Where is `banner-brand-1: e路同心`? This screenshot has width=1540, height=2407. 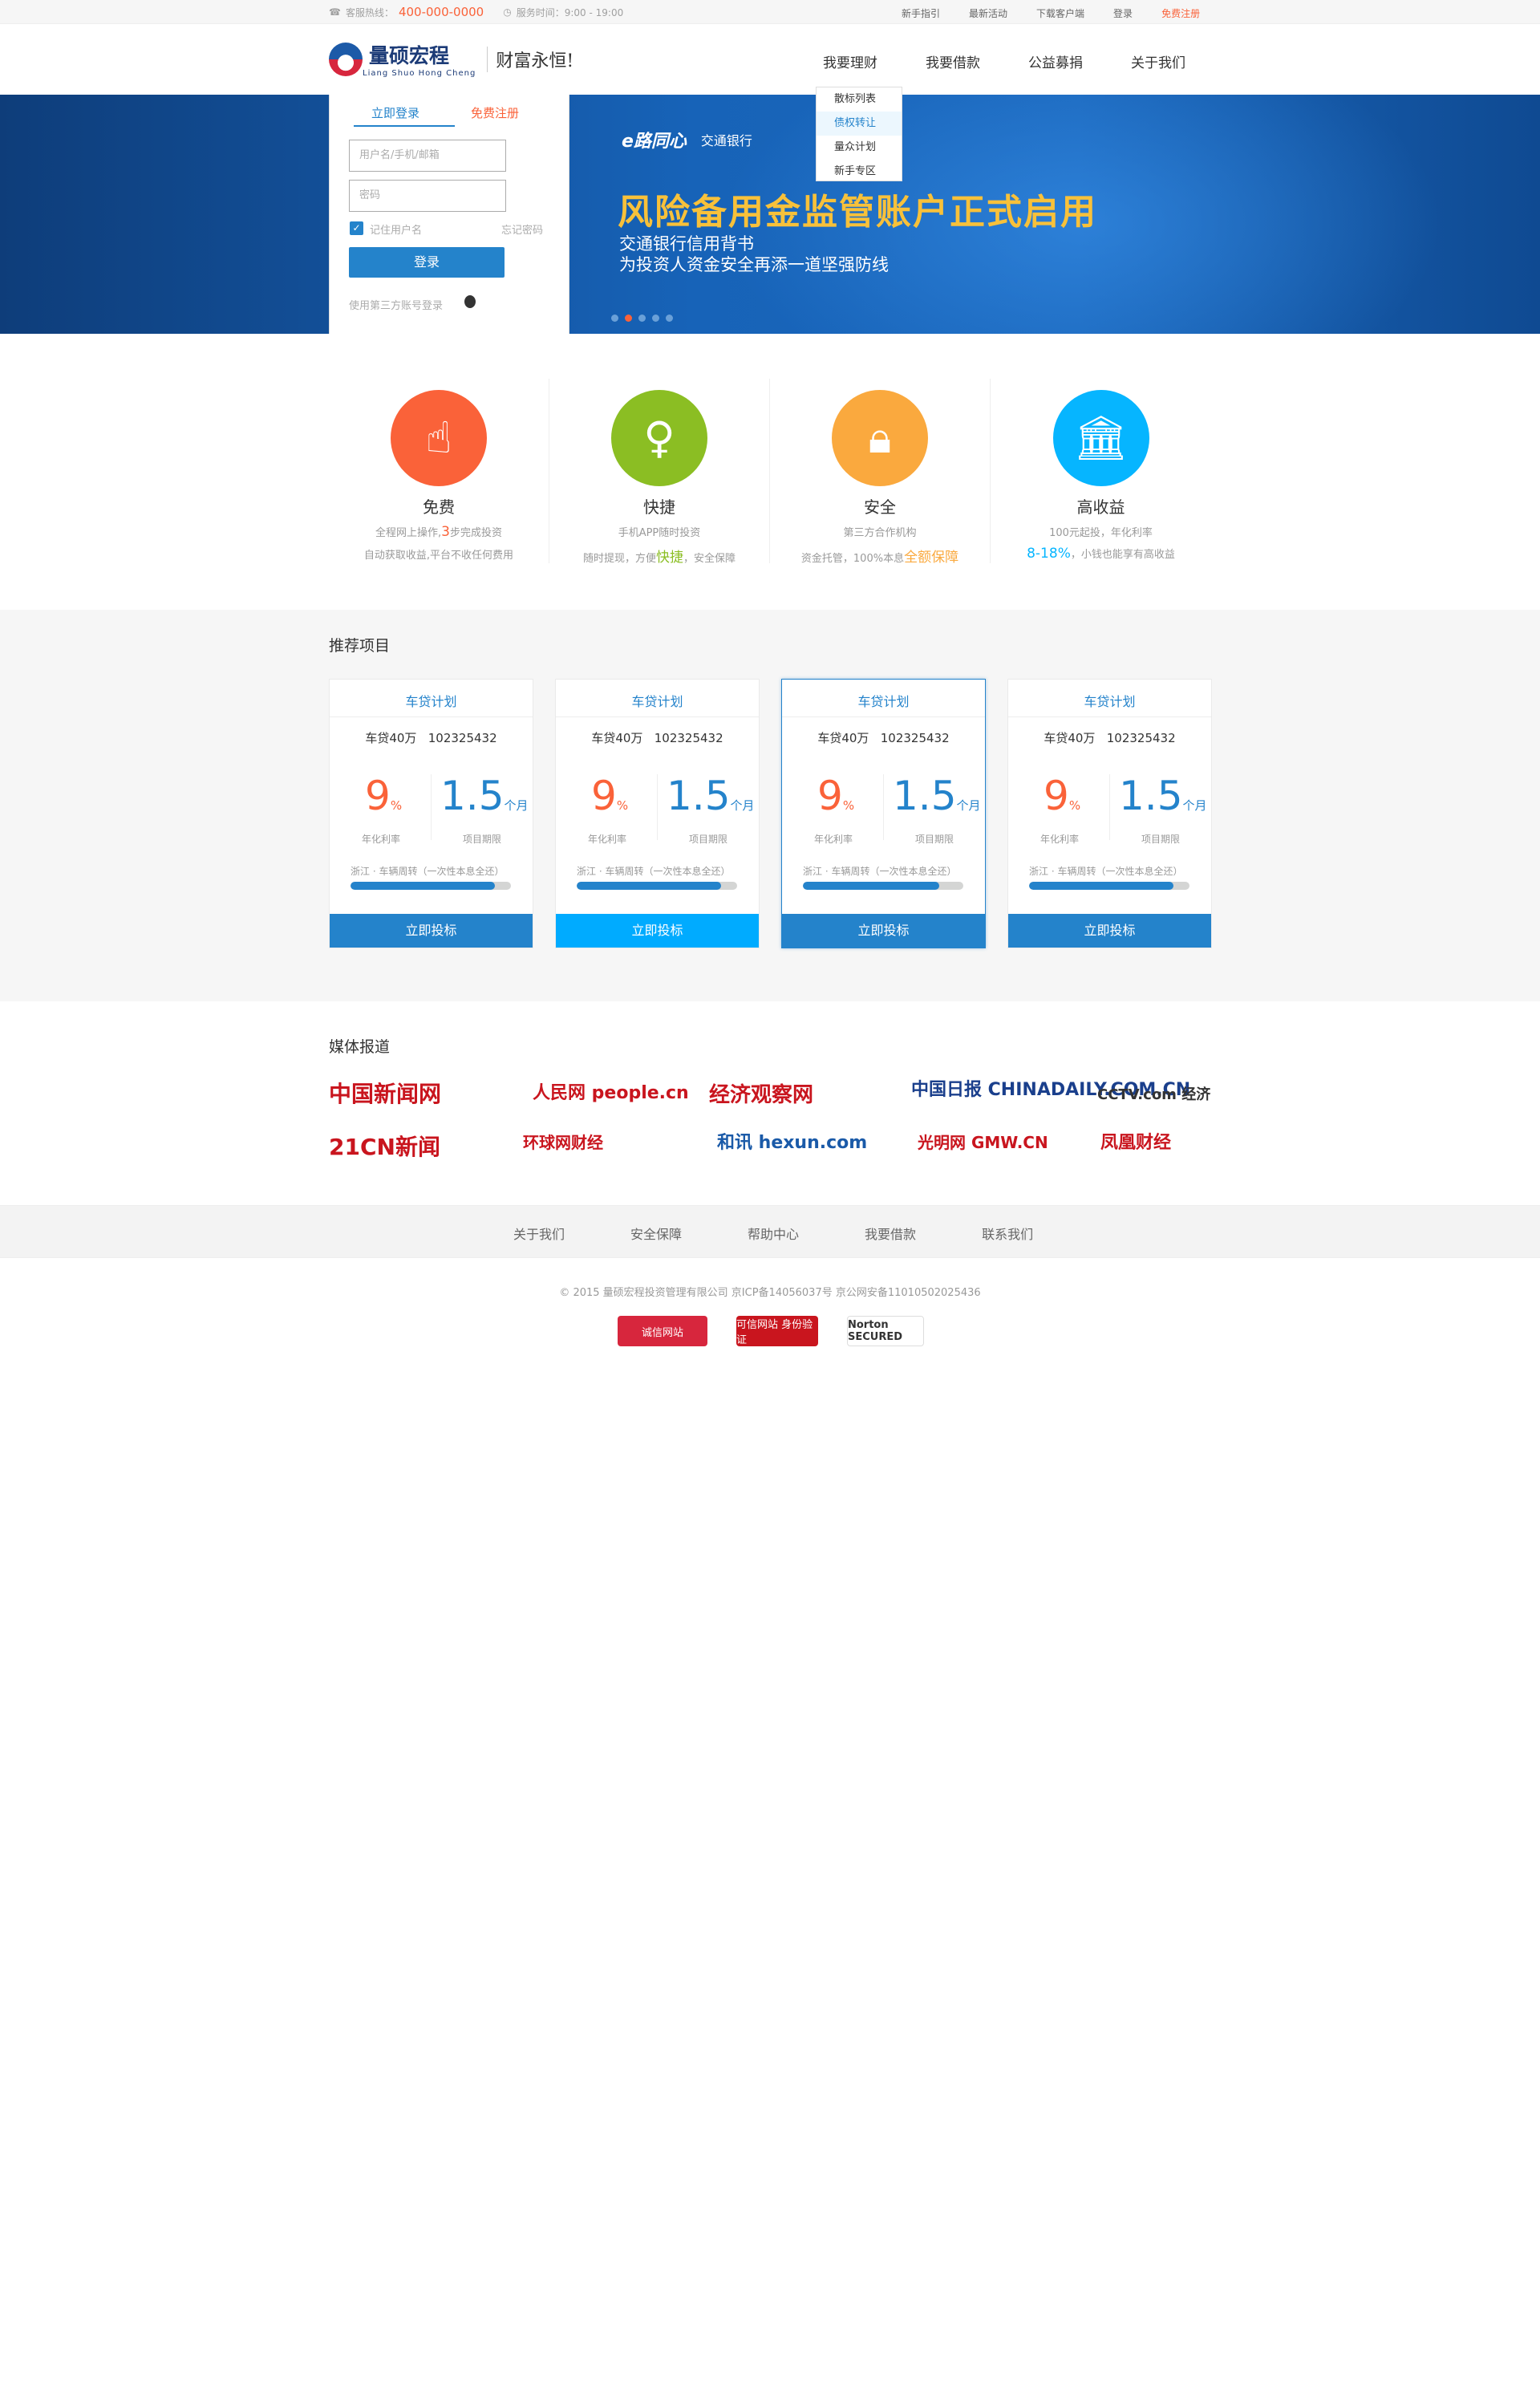
banner-brand-1: e路同心 is located at coordinates (654, 142).